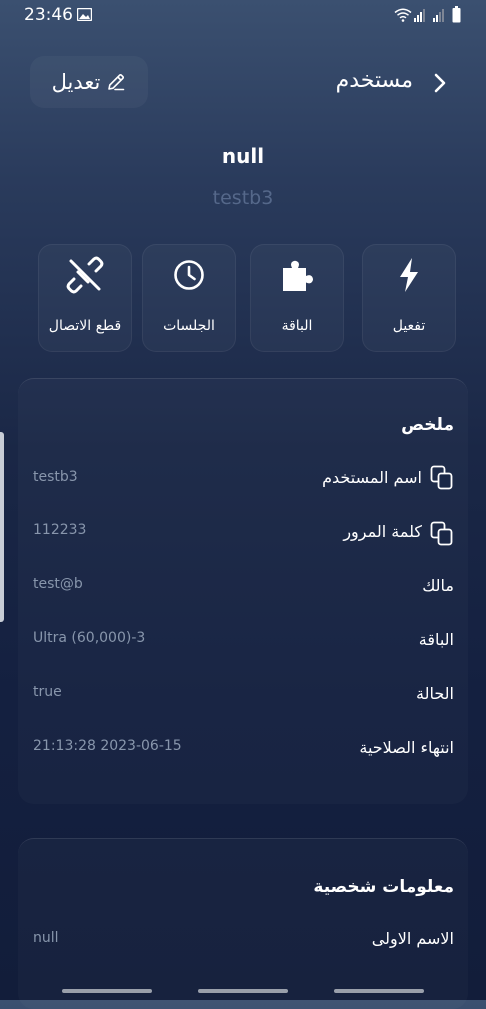  Describe the element at coordinates (379, 991) in the screenshot. I see `nav-back` at that location.